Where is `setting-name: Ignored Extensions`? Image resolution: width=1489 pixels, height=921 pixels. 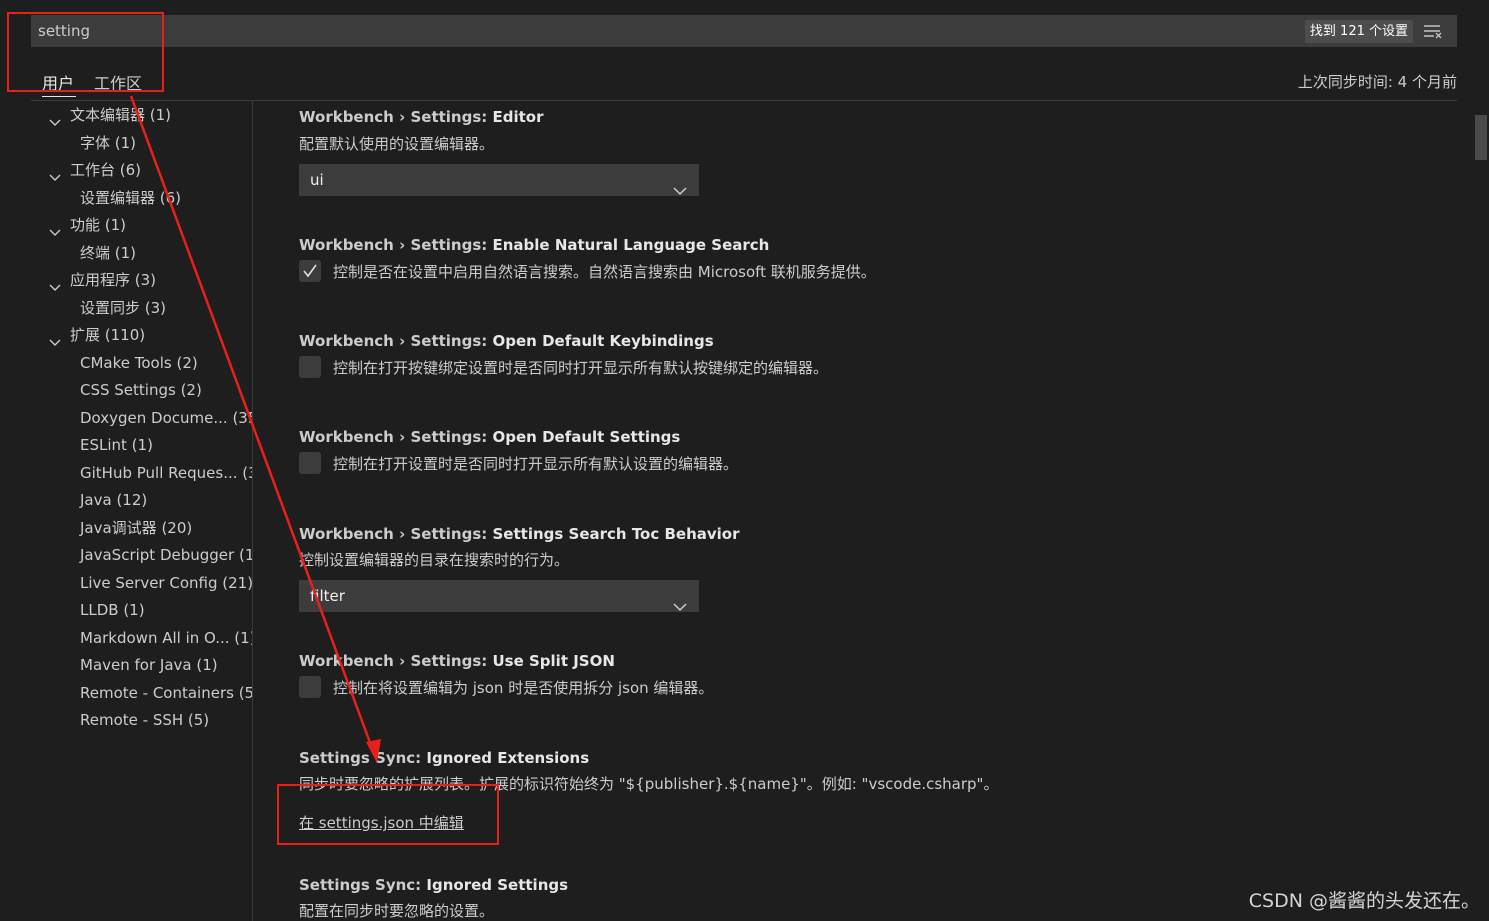 setting-name: Ignored Extensions is located at coordinates (508, 758).